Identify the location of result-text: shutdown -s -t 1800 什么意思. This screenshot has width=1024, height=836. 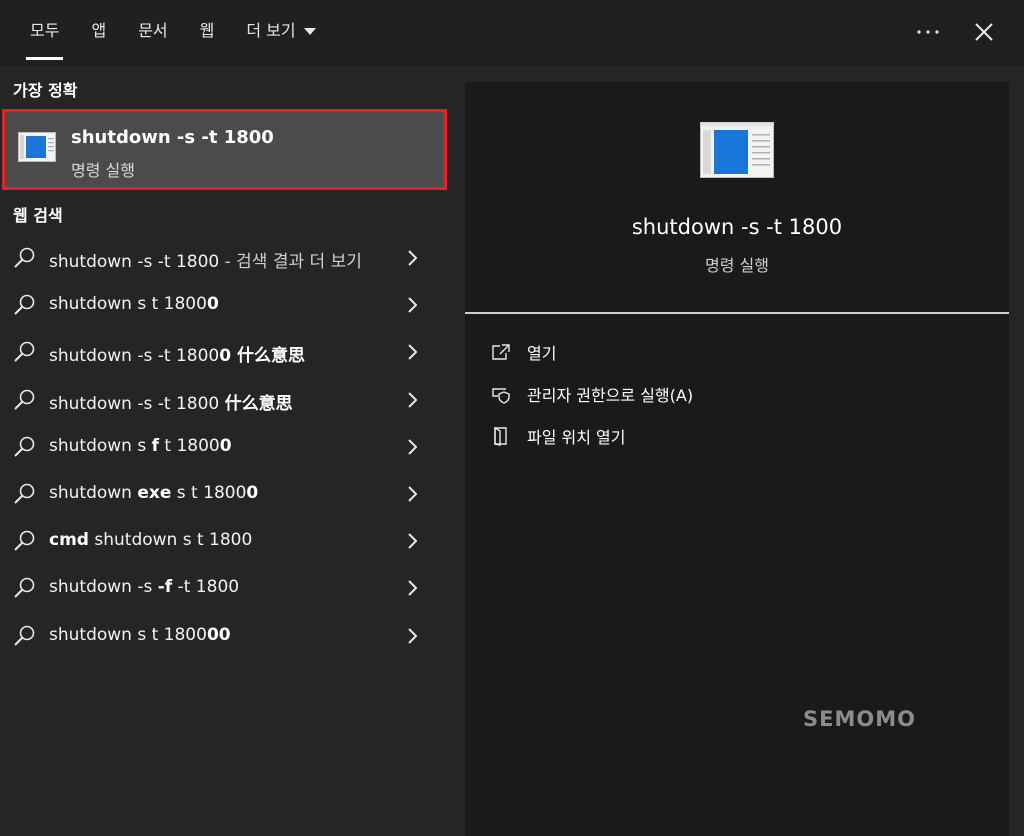
(171, 401).